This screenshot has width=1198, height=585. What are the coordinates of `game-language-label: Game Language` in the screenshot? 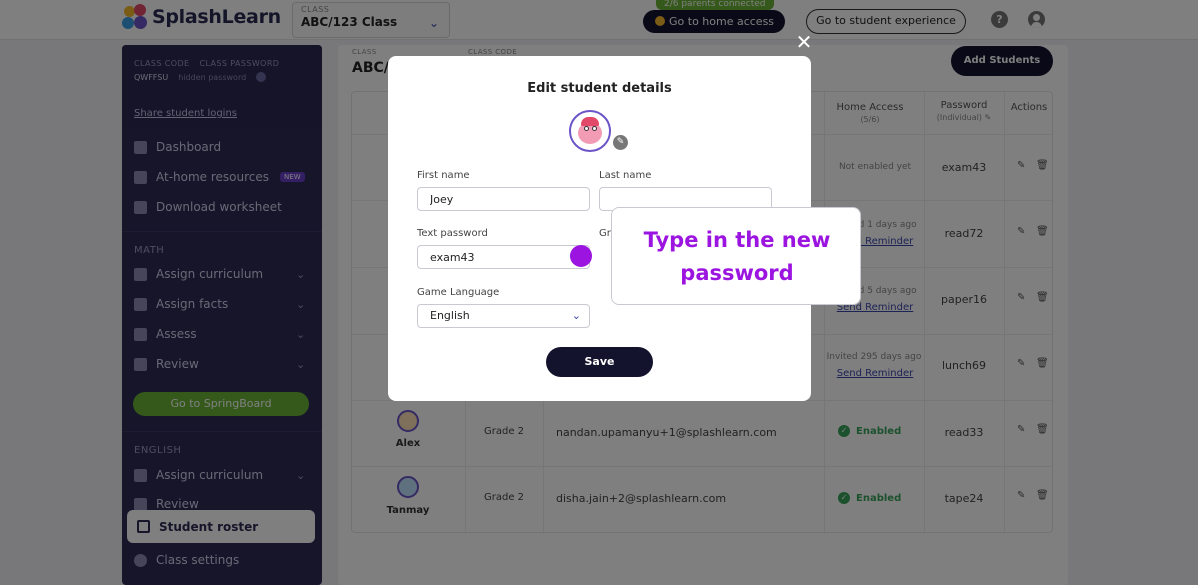 It's located at (458, 292).